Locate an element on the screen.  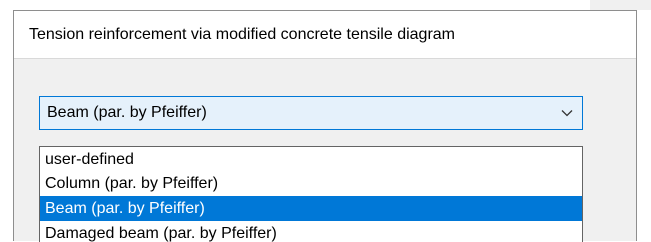
option-label: Damaged beam (par. by Pfeiffer) is located at coordinates (161, 233).